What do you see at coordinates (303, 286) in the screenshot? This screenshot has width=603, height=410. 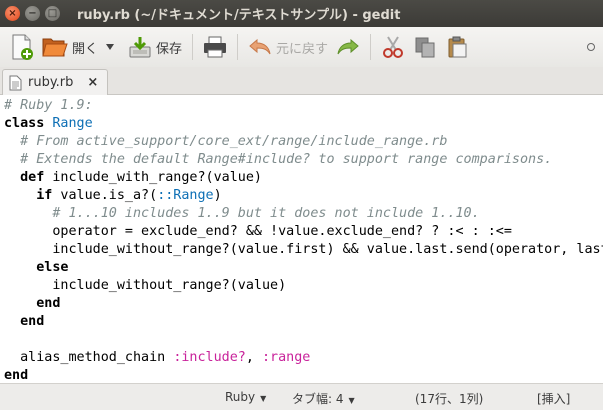 I see `code-line: include_without_range?(value)` at bounding box center [303, 286].